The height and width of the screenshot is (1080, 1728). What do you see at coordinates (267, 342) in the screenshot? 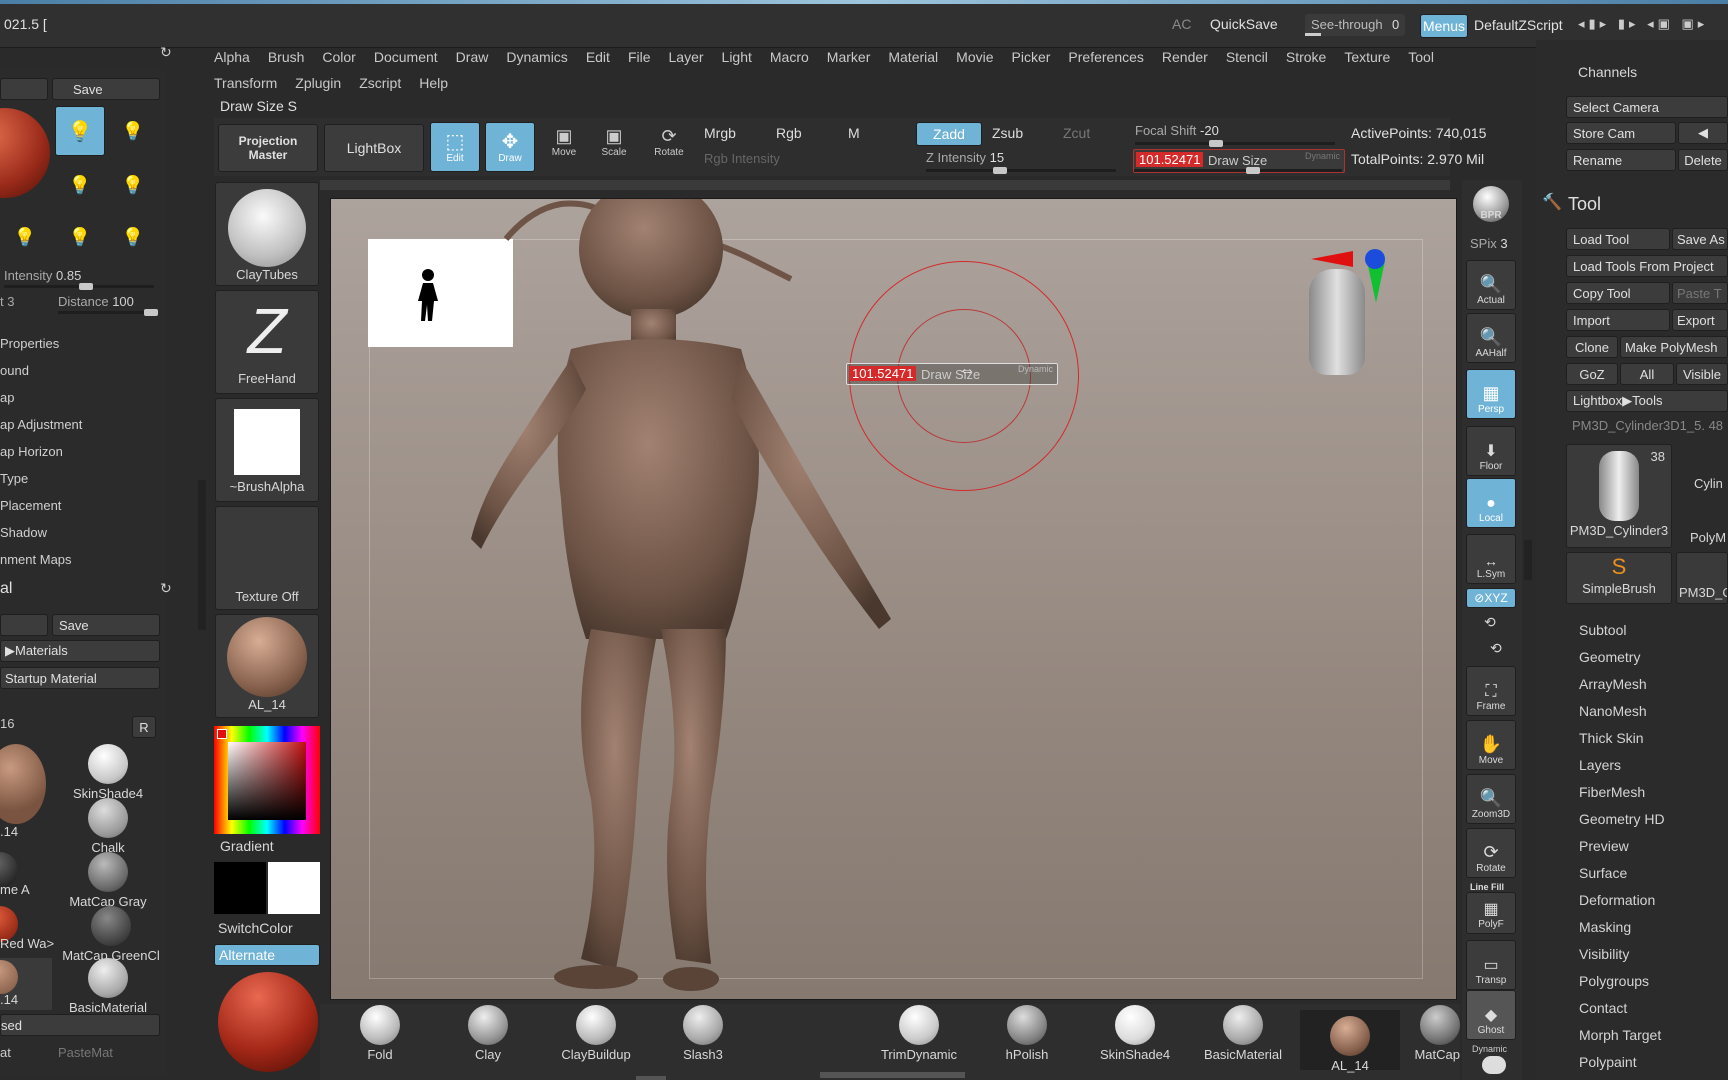
I see `stroke-selector: Z FreeHand` at bounding box center [267, 342].